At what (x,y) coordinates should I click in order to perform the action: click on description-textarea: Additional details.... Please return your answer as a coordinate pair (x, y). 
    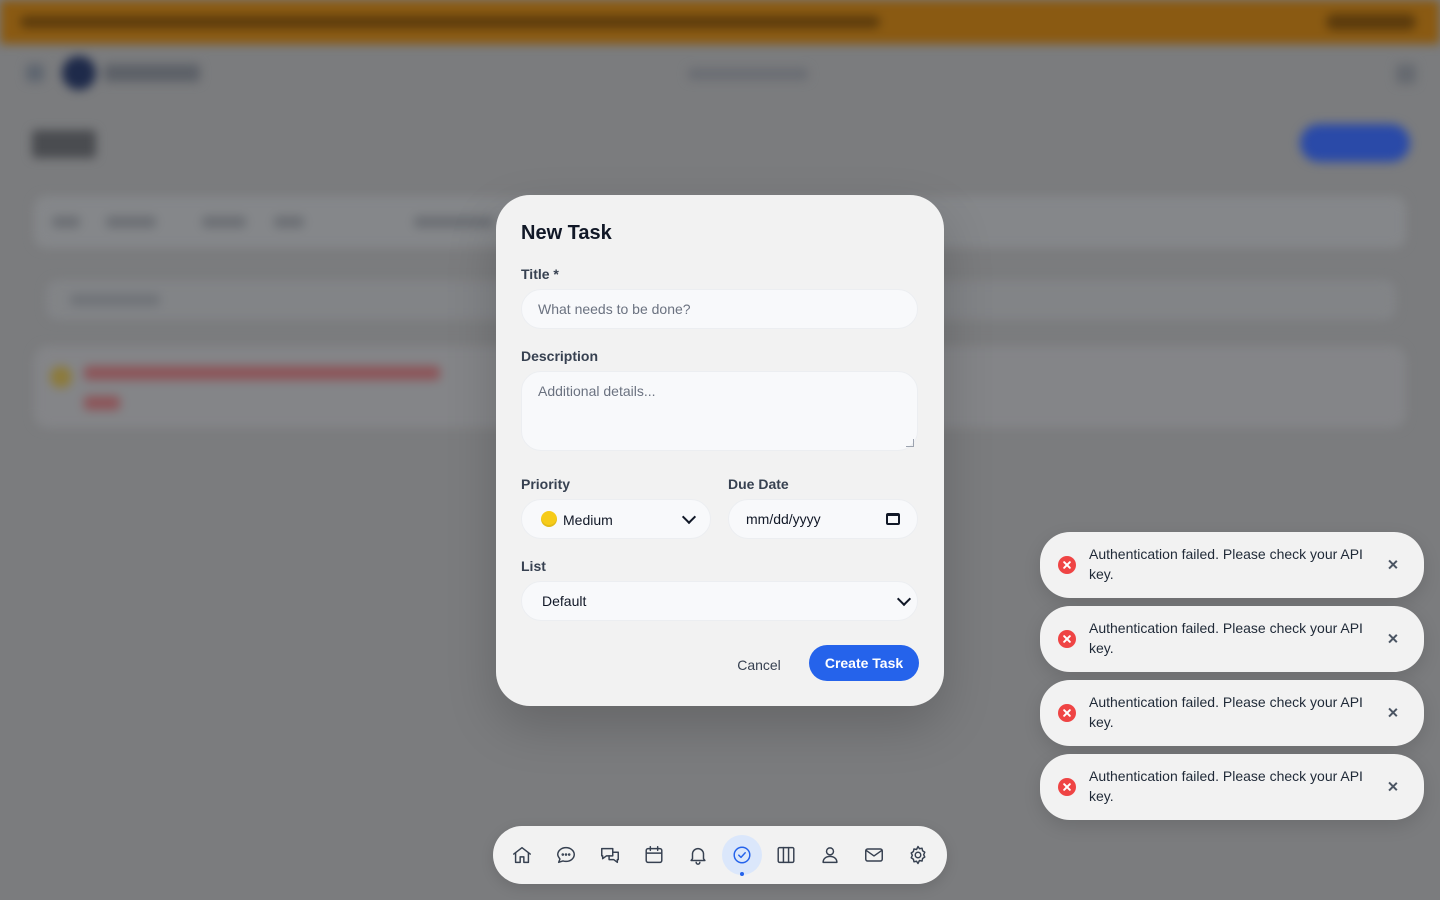
    Looking at the image, I should click on (719, 411).